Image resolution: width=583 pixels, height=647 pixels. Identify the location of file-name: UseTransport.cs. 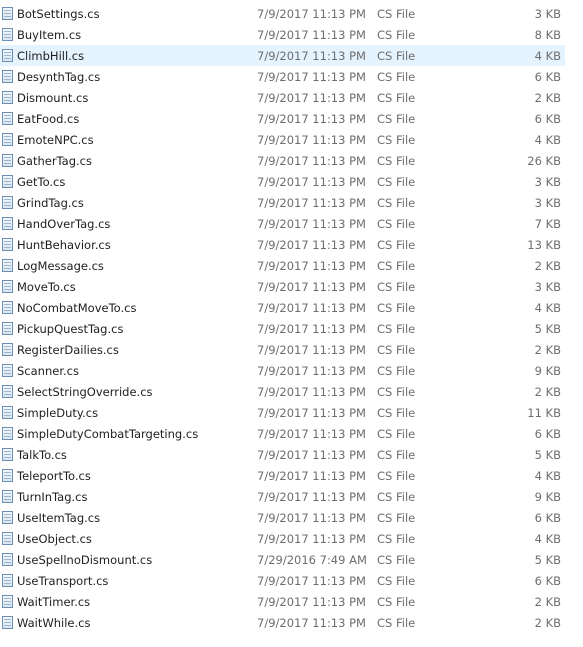
(63, 581).